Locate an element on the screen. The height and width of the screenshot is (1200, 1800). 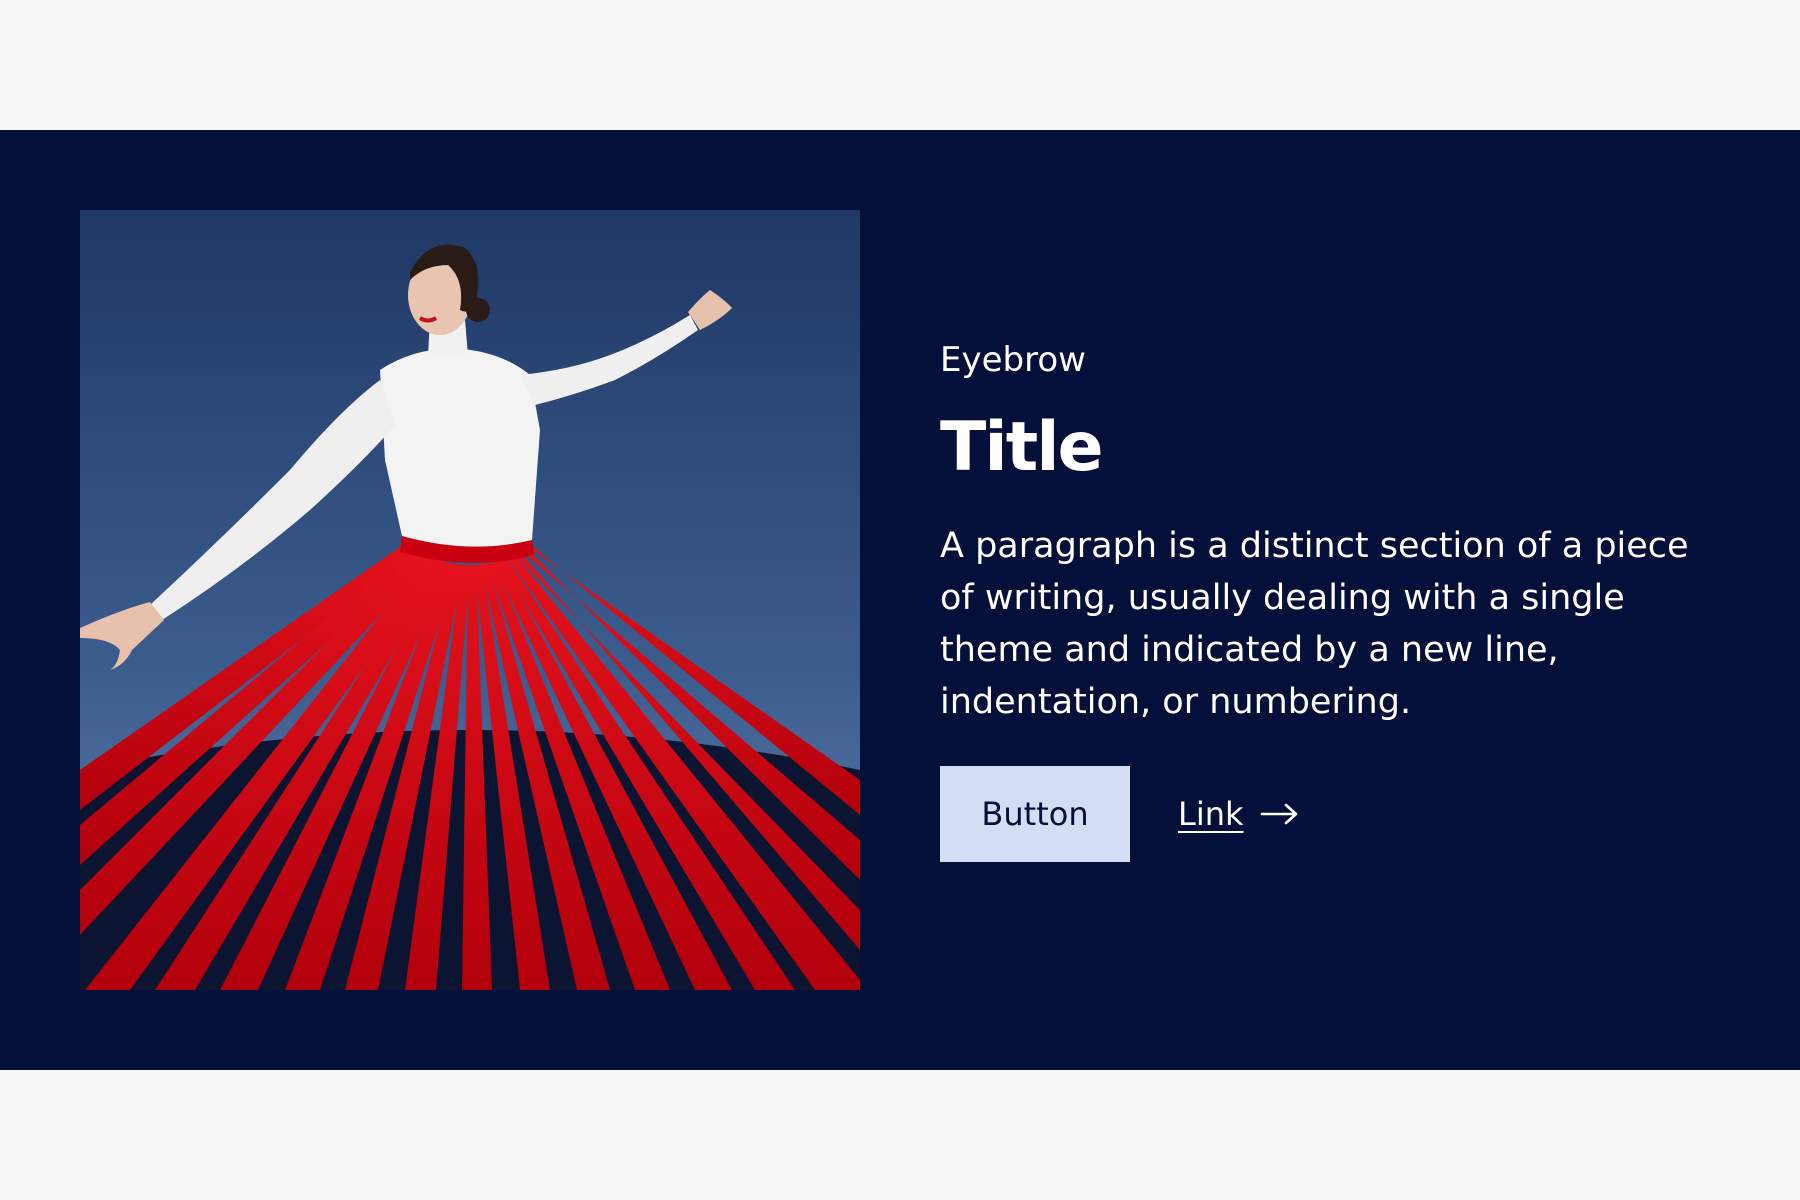
hero-title: Title is located at coordinates (1022, 447).